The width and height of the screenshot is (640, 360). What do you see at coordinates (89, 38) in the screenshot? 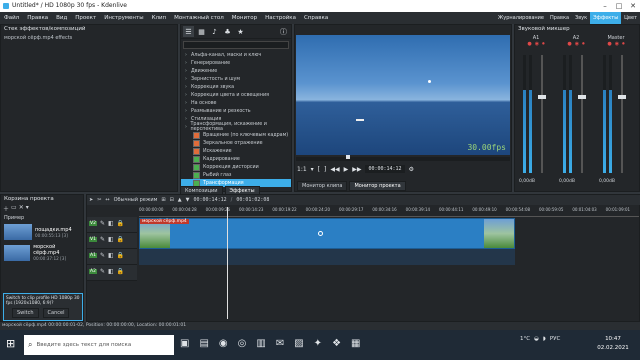
I see `effect-stack-item: морской сёрф.mp4 effects` at bounding box center [89, 38].